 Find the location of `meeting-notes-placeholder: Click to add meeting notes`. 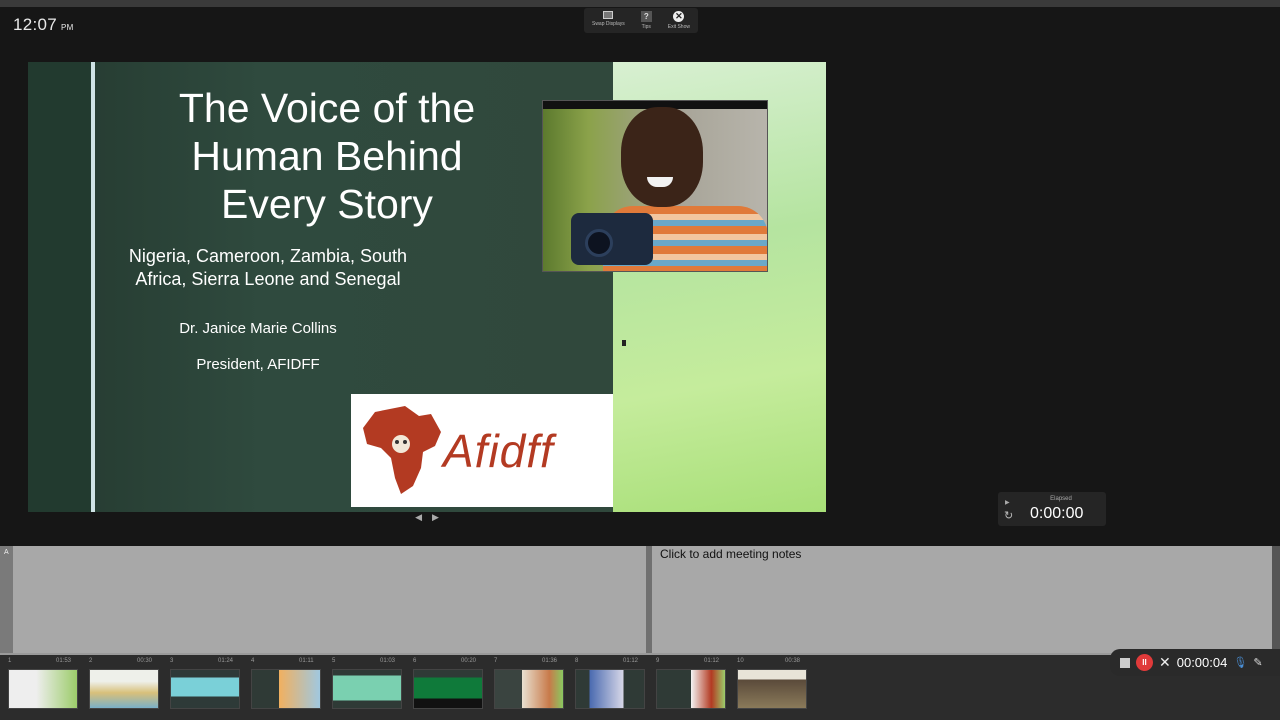

meeting-notes-placeholder: Click to add meeting notes is located at coordinates (730, 554).